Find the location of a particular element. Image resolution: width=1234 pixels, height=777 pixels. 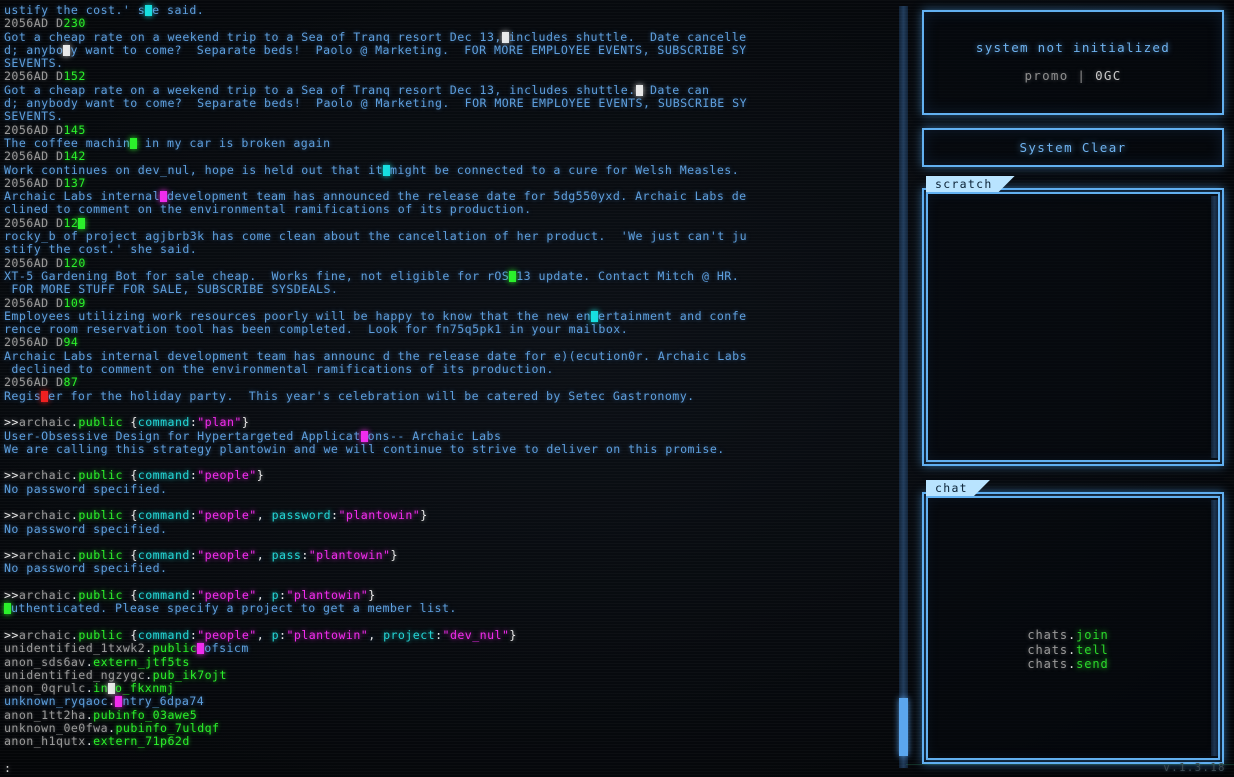

sidebar-divider is located at coordinates (1070, 764).